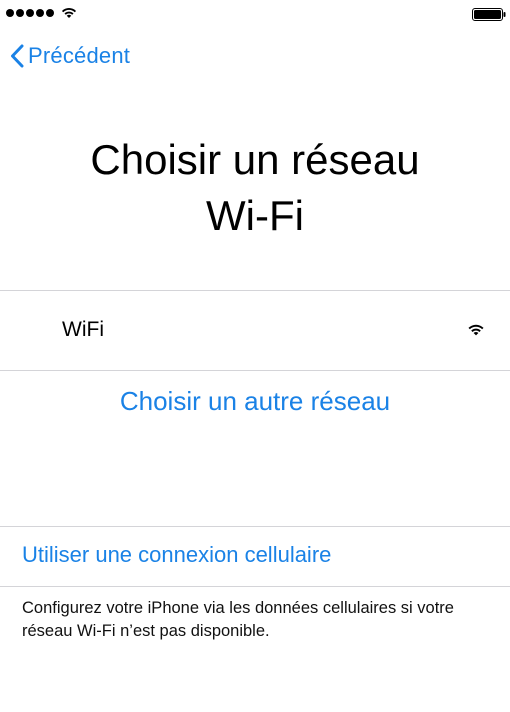 Image resolution: width=510 pixels, height=712 pixels. Describe the element at coordinates (83, 329) in the screenshot. I see `network-name: WiFi` at that location.